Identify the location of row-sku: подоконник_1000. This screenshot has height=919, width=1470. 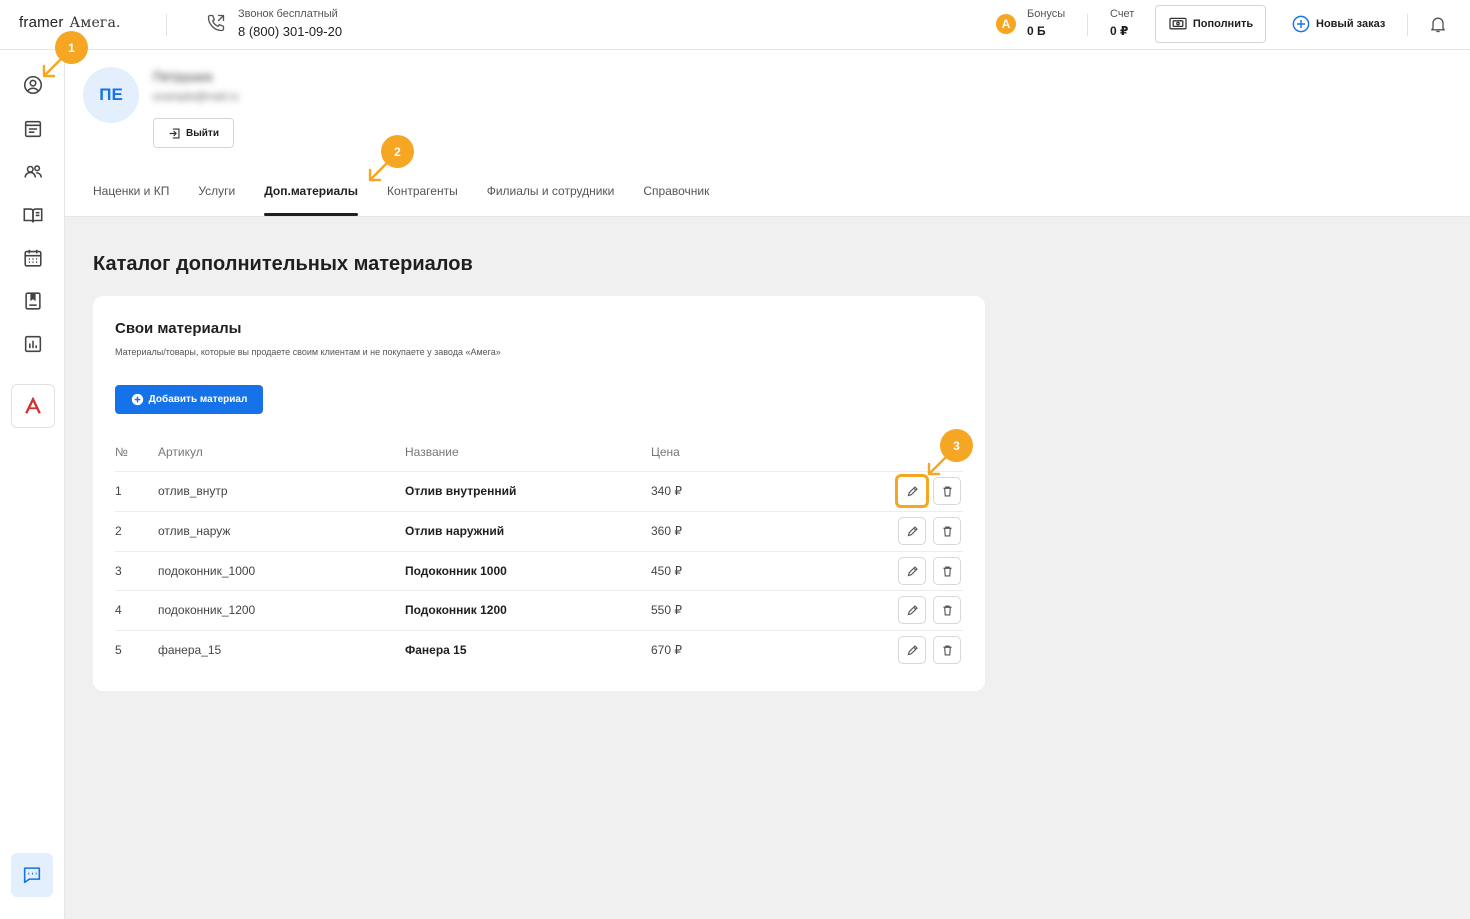
(207, 571).